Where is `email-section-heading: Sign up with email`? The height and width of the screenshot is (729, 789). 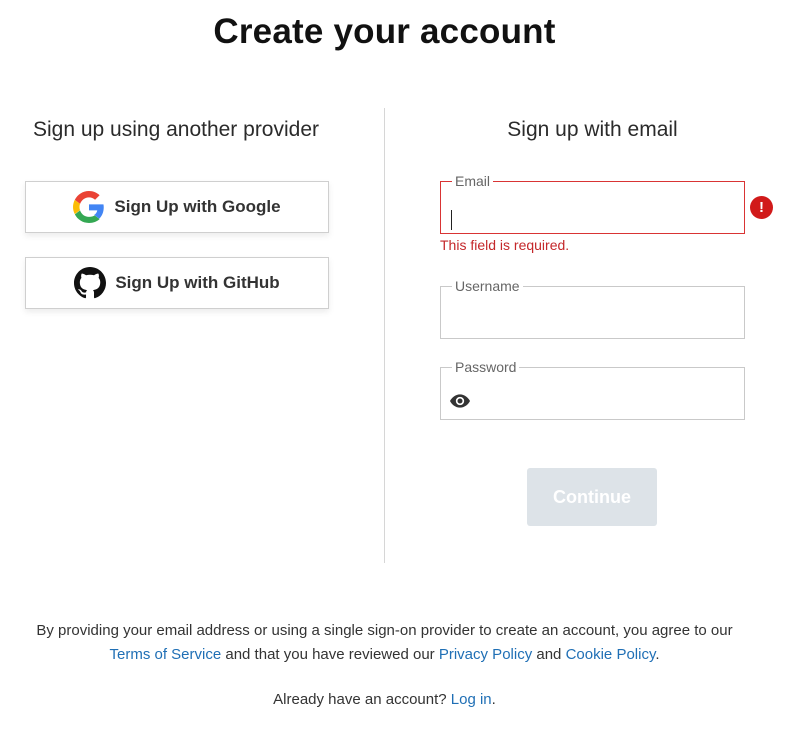 email-section-heading: Sign up with email is located at coordinates (592, 129).